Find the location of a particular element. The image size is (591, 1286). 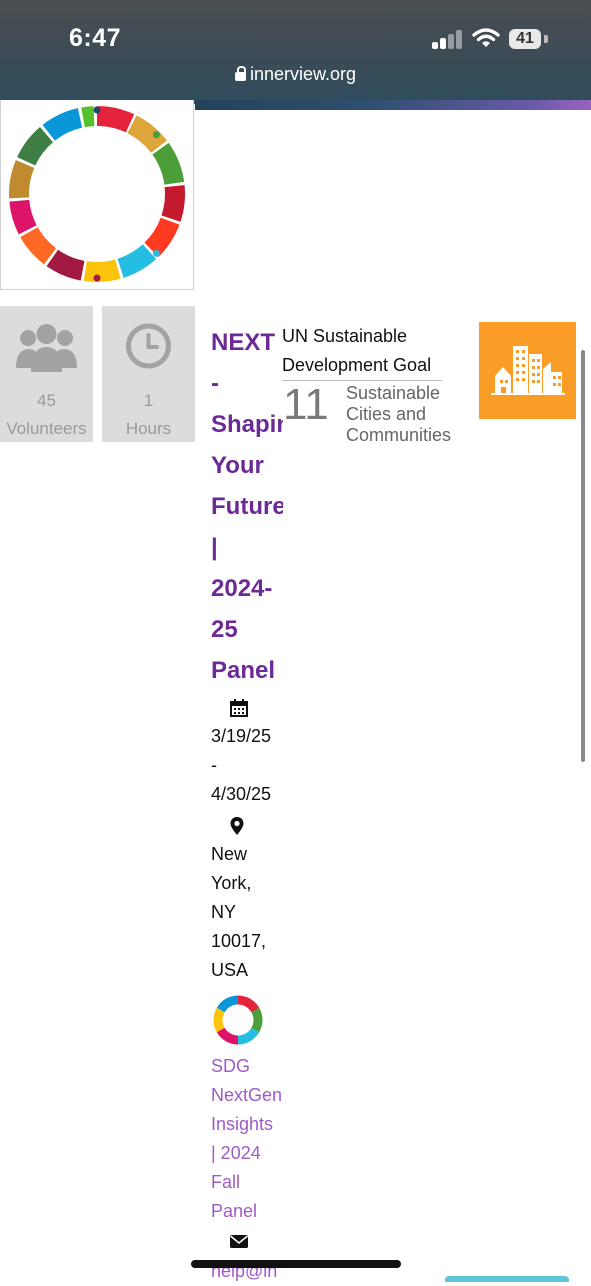

program-link-line: | 2024 is located at coordinates (247, 1153).